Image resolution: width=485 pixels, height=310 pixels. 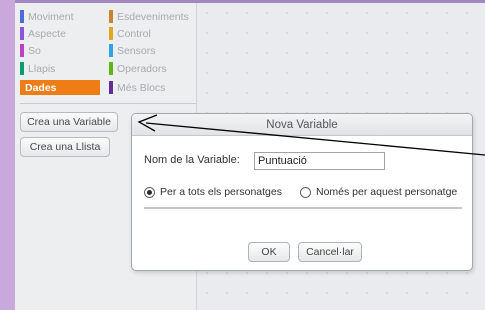 What do you see at coordinates (65, 147) in the screenshot?
I see `make-list-button: Crea una Llista` at bounding box center [65, 147].